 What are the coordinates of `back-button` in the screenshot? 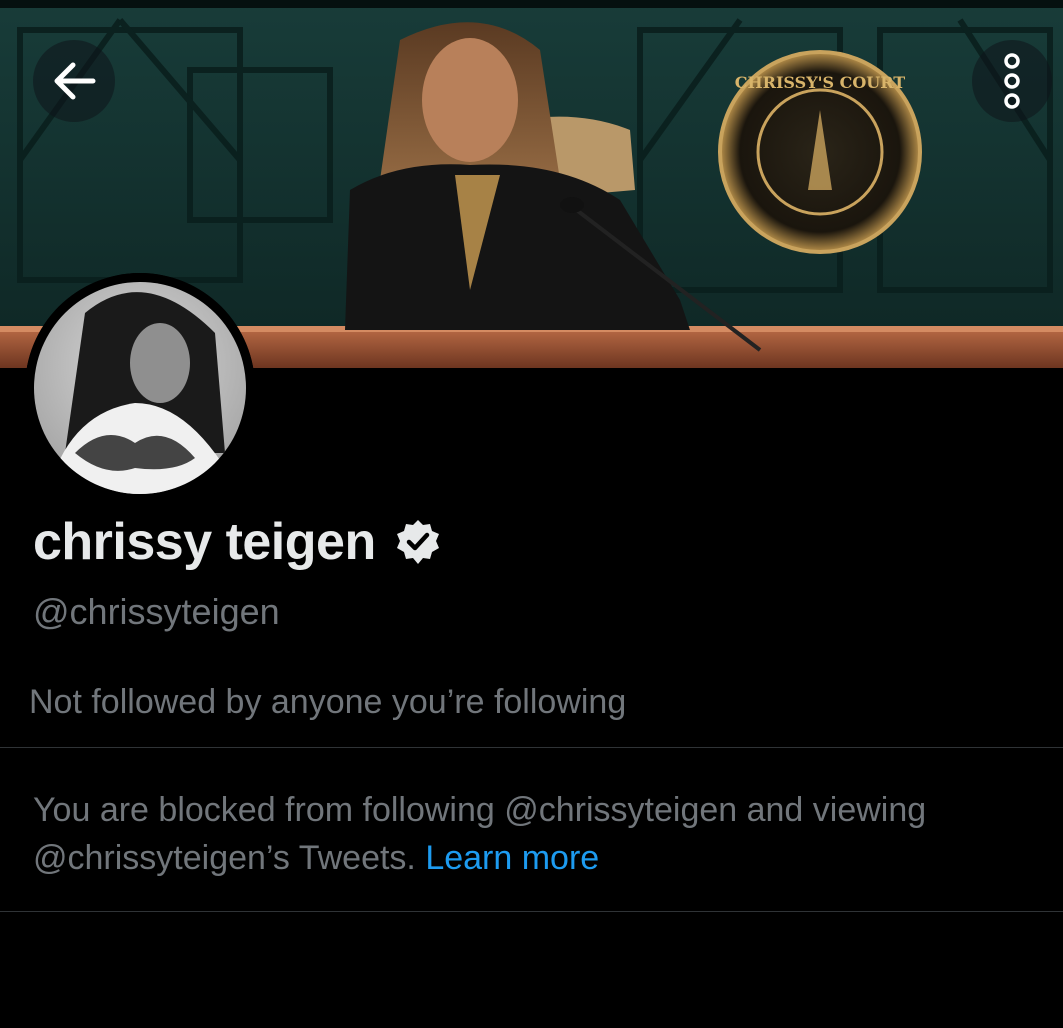 It's located at (74, 81).